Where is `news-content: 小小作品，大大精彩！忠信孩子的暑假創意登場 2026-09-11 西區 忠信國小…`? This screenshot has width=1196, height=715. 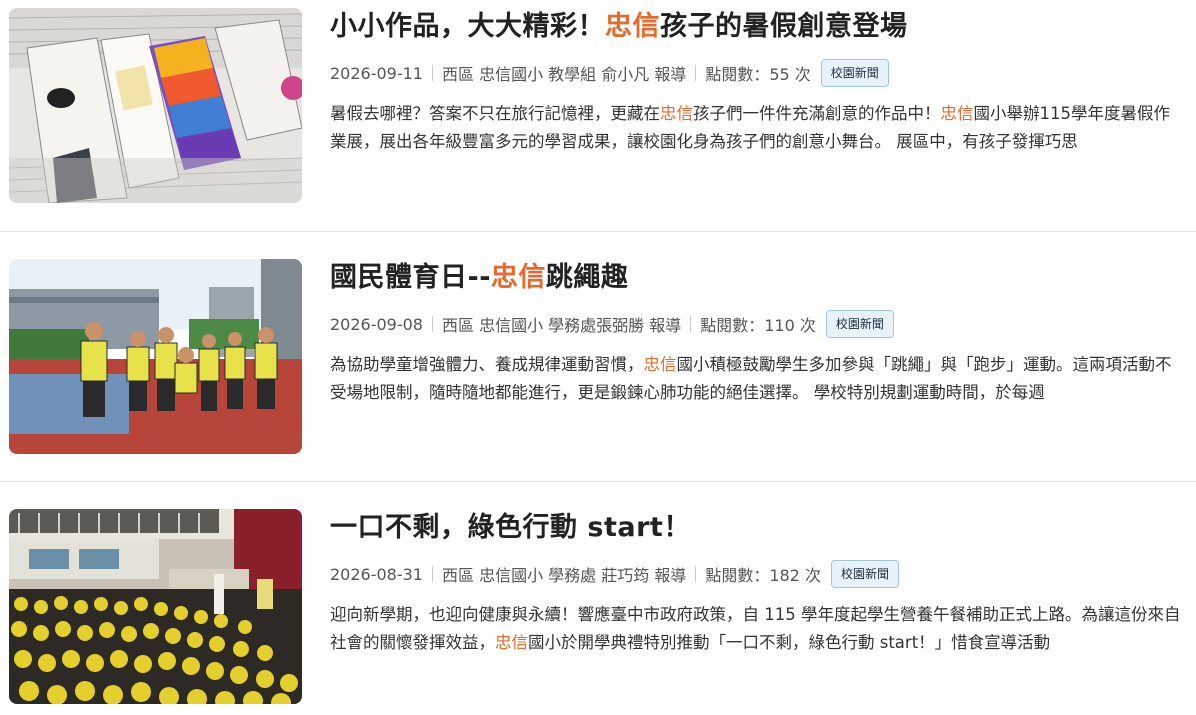 news-content: 小小作品，大大精彩！忠信孩子的暑假創意登場 2026-09-11 西區 忠信國小… is located at coordinates (756, 82).